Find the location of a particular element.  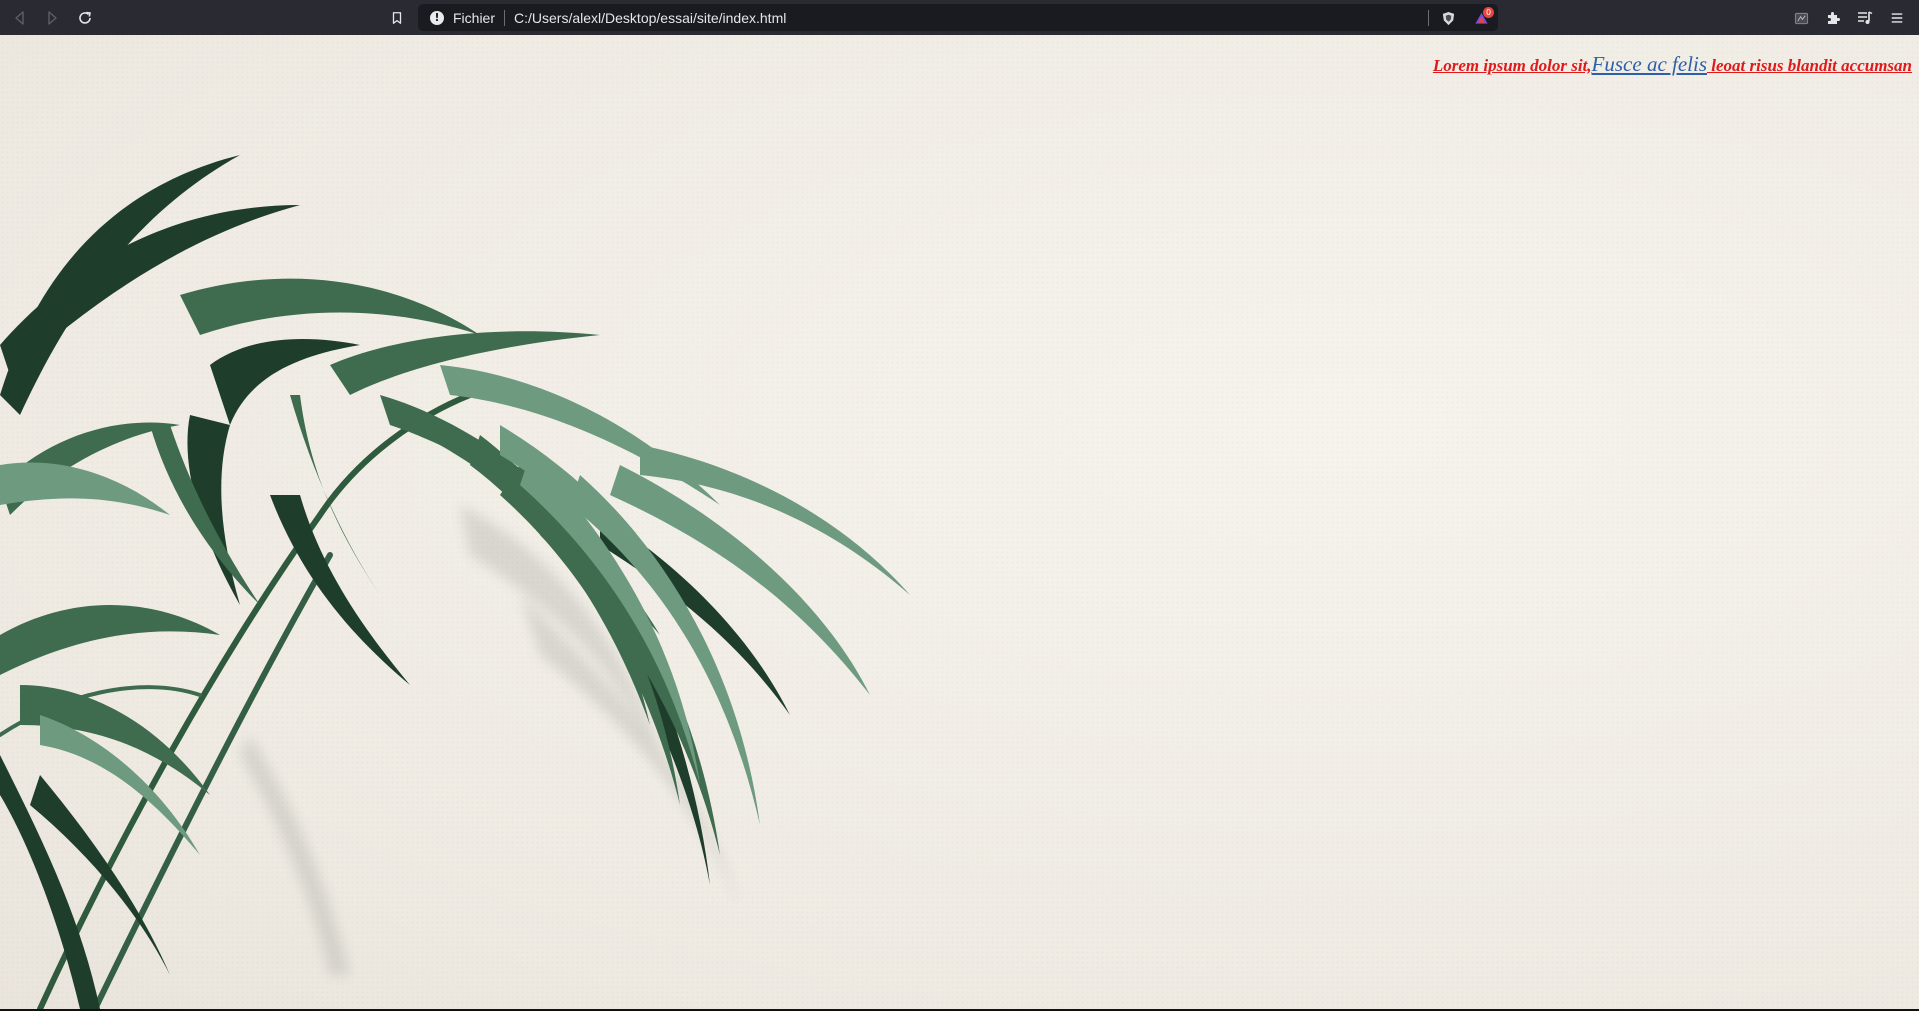

bookmark-button is located at coordinates (397, 18).